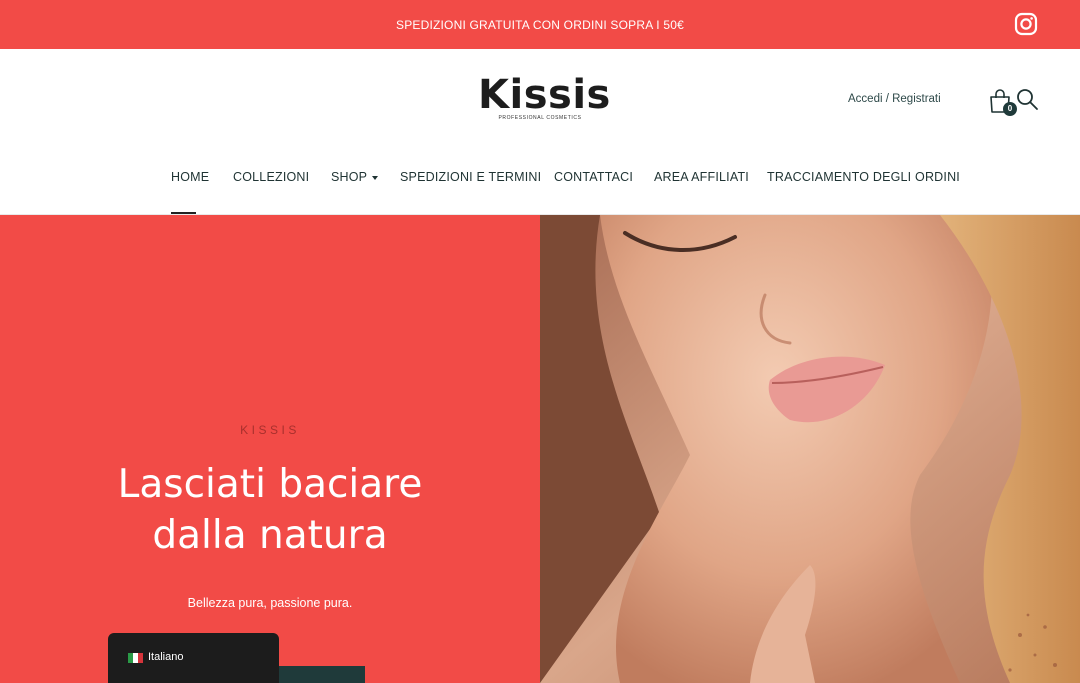 The image size is (1080, 683). I want to click on logo-wordmark: Kissis, so click(544, 95).